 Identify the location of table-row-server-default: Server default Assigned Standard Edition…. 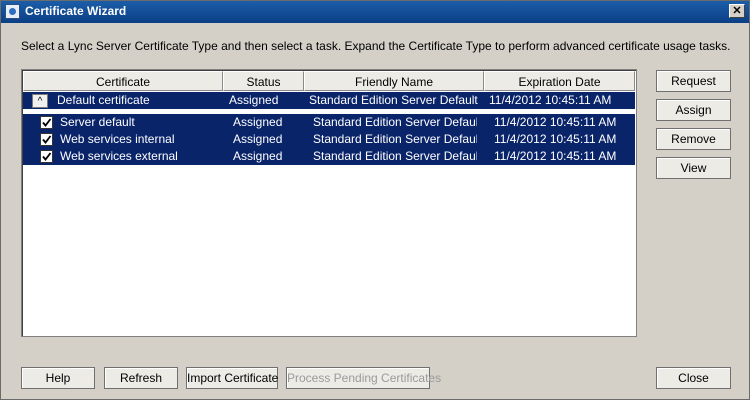
(329, 122).